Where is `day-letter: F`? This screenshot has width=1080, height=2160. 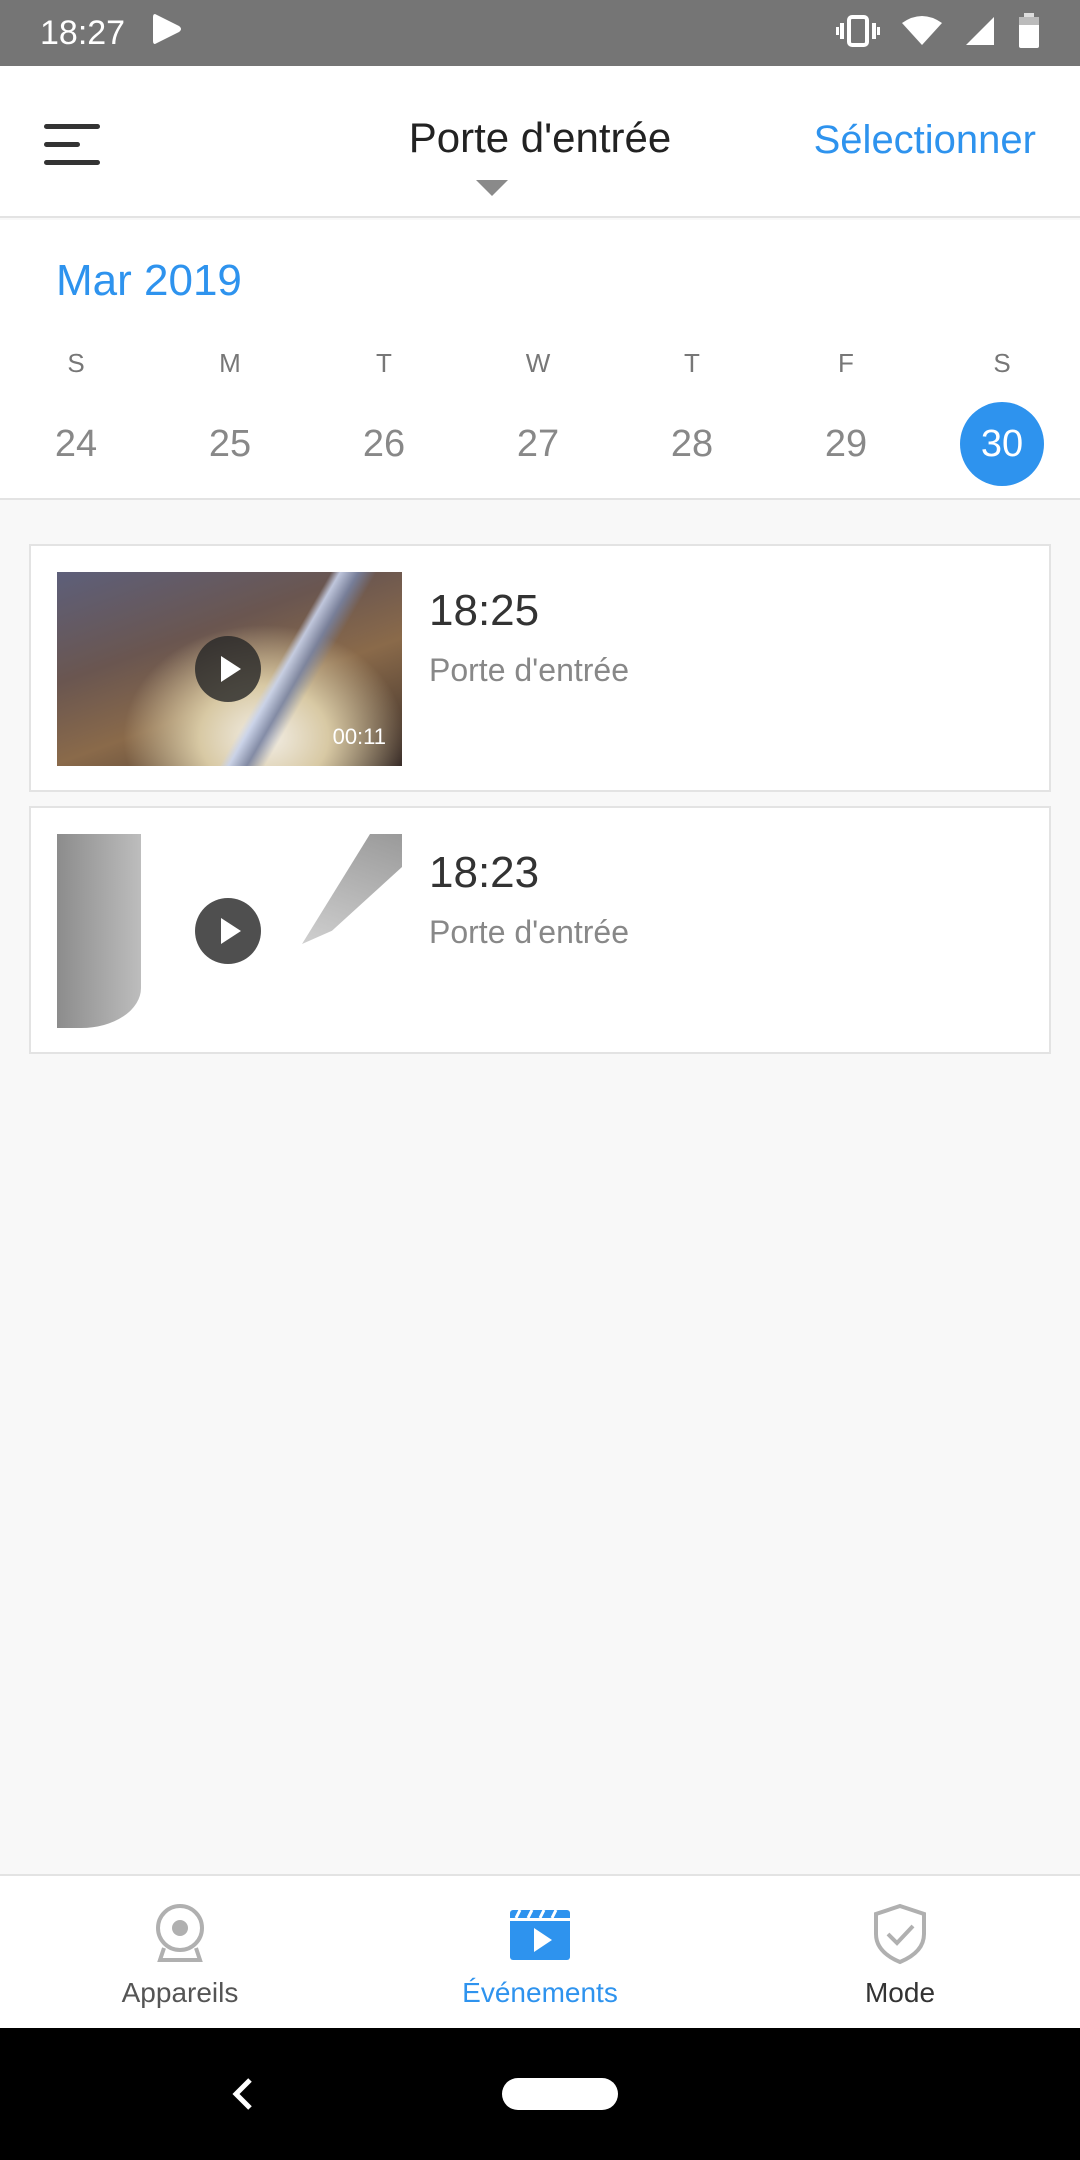
day-letter: F is located at coordinates (846, 363).